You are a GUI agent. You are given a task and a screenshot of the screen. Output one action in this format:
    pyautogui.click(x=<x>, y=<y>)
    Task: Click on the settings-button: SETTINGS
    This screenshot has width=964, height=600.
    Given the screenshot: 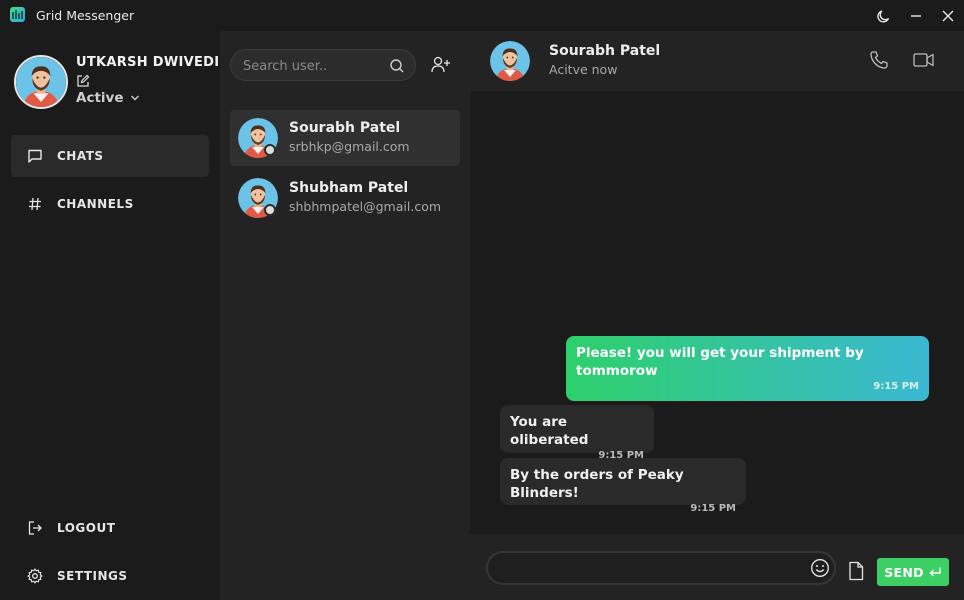 What is the action you would take?
    pyautogui.click(x=110, y=576)
    